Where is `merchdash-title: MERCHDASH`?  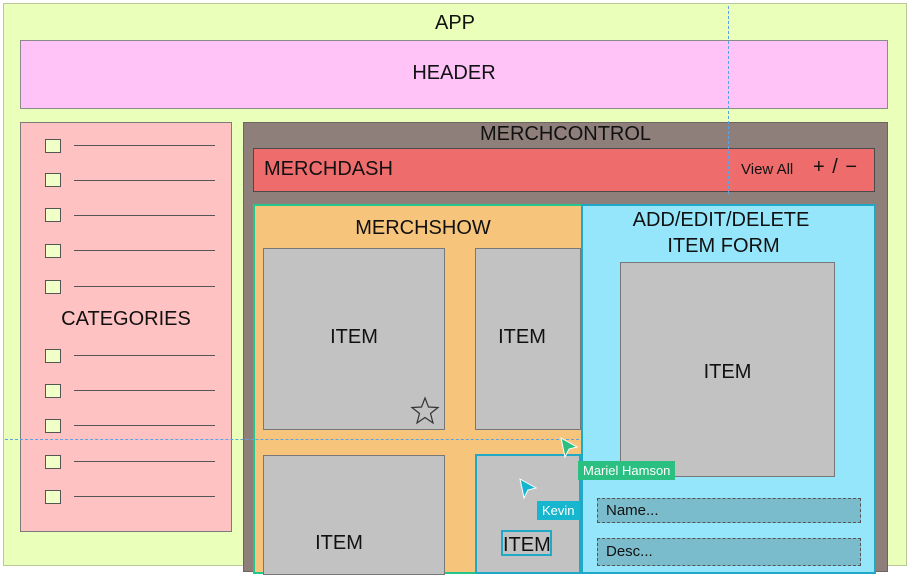
merchdash-title: MERCHDASH is located at coordinates (328, 169).